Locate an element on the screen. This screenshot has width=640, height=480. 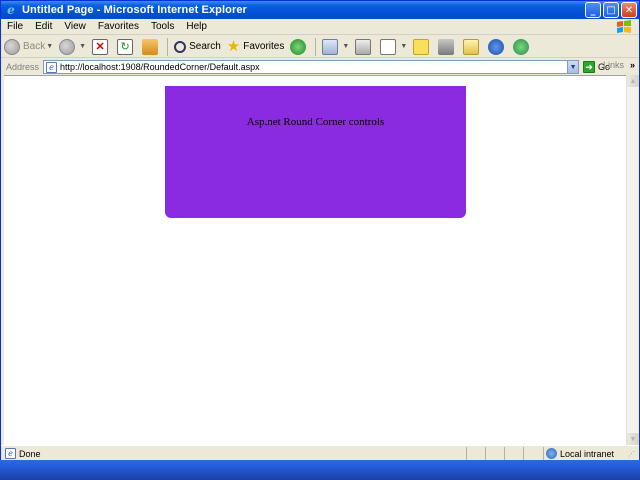
forward-dropdown-icon: ▼ is located at coordinates (82, 46).